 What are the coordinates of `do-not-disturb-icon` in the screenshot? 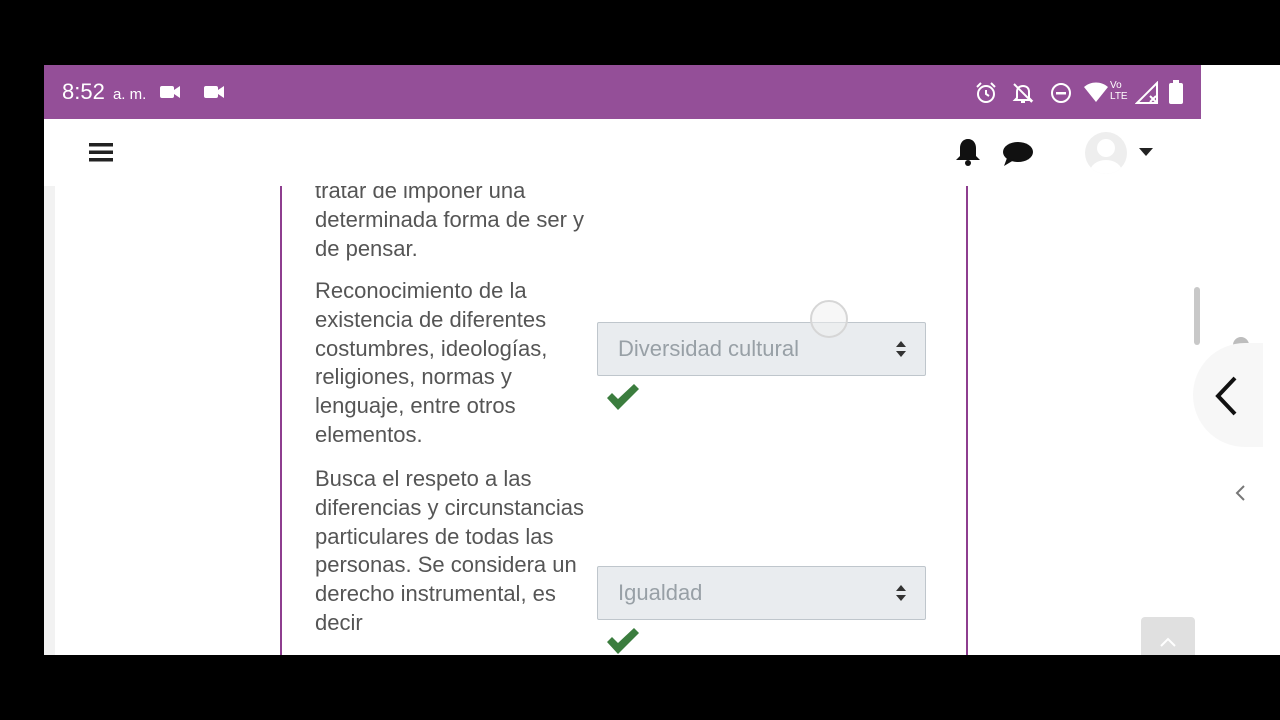 It's located at (1061, 93).